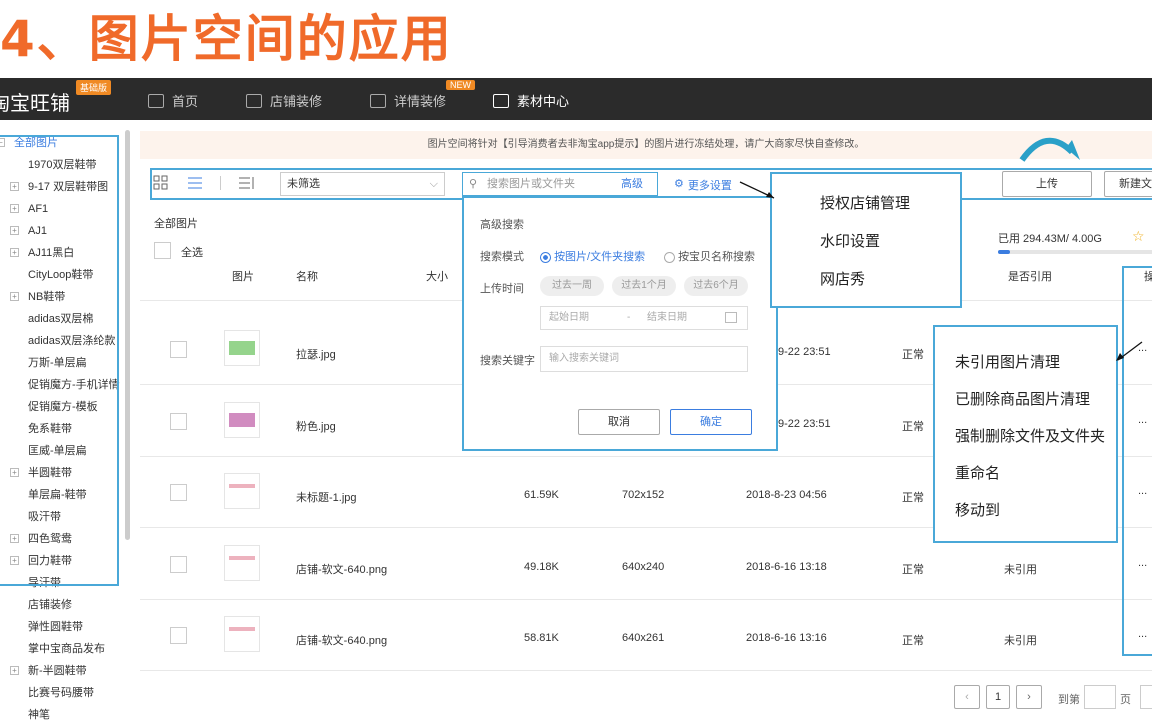 The image size is (1152, 720). Describe the element at coordinates (842, 278) in the screenshot. I see `menu-item-shop-show: 网店秀` at that location.